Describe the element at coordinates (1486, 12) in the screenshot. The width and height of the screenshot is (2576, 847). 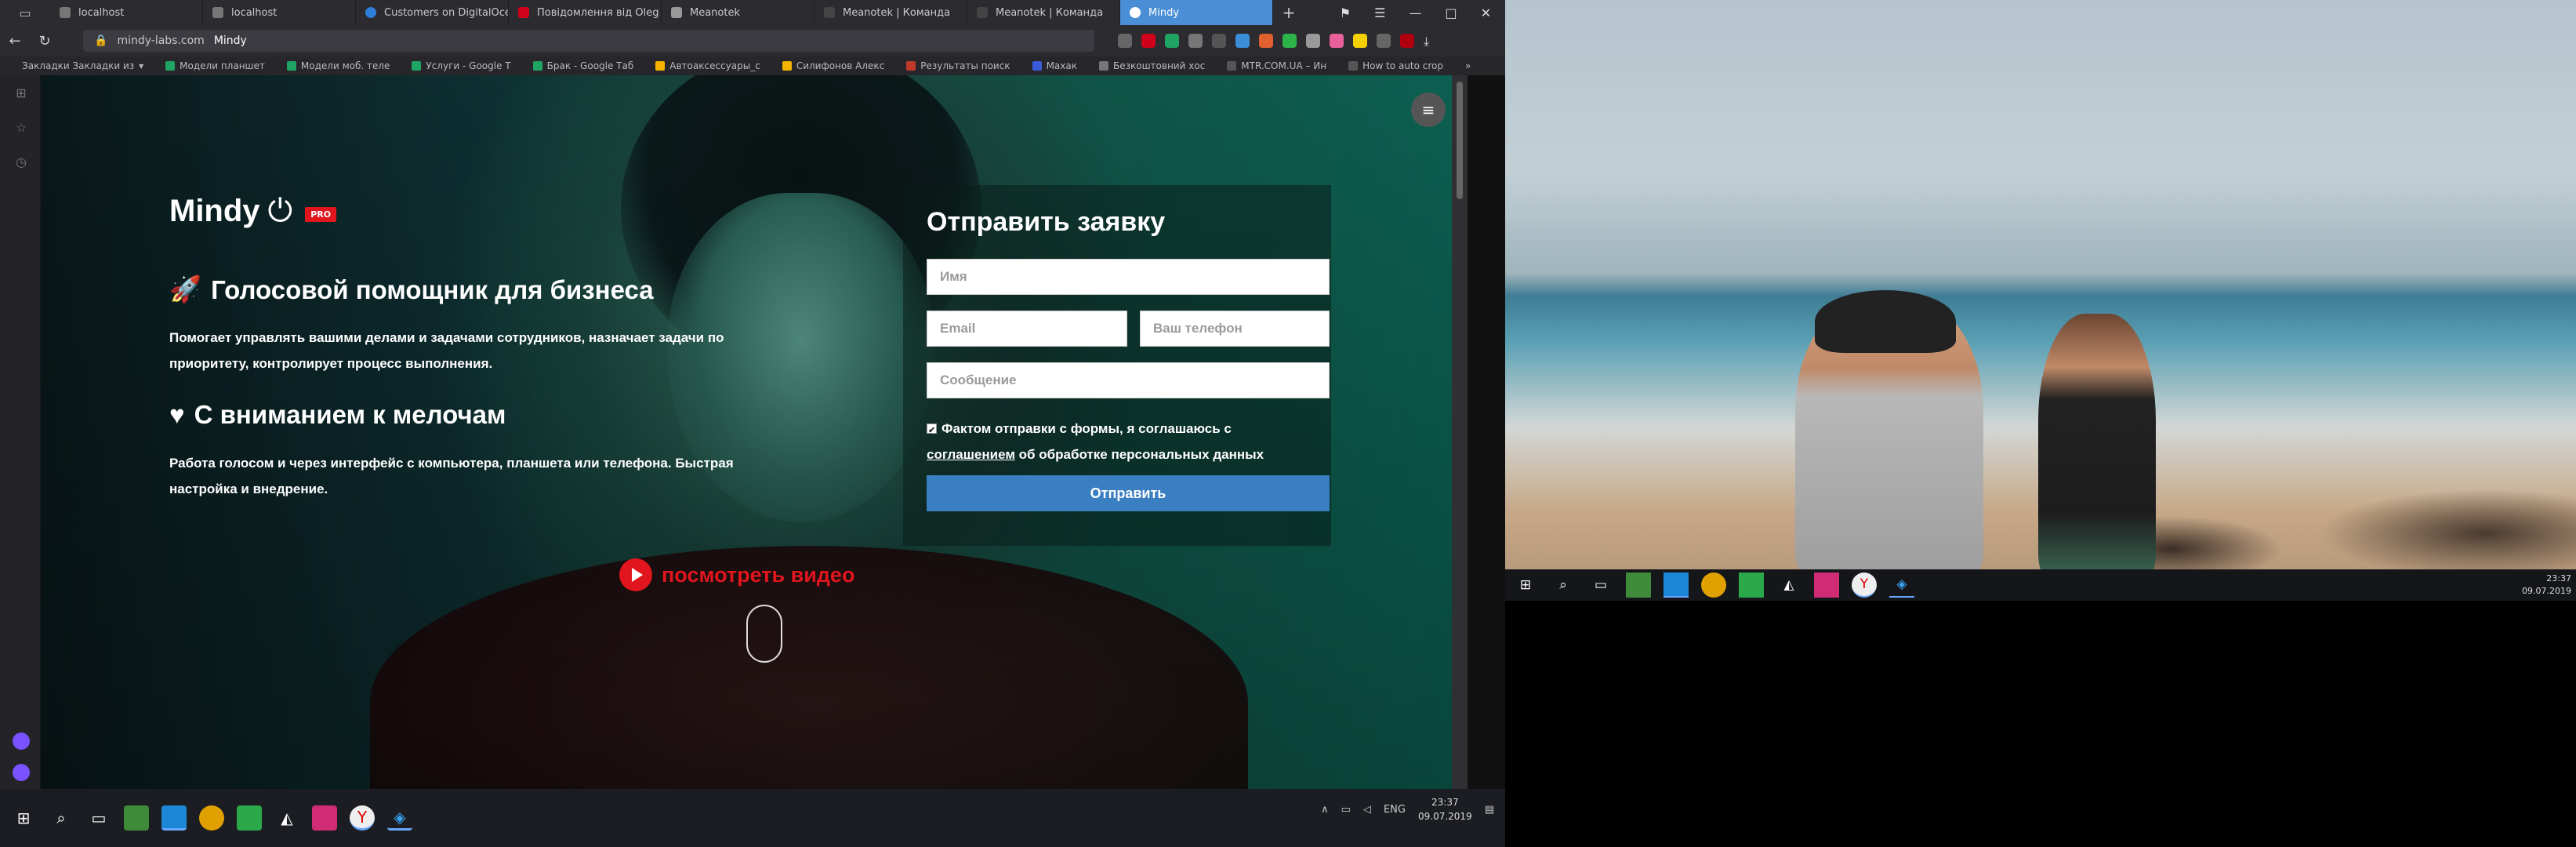
I see `close-button: ✕` at that location.